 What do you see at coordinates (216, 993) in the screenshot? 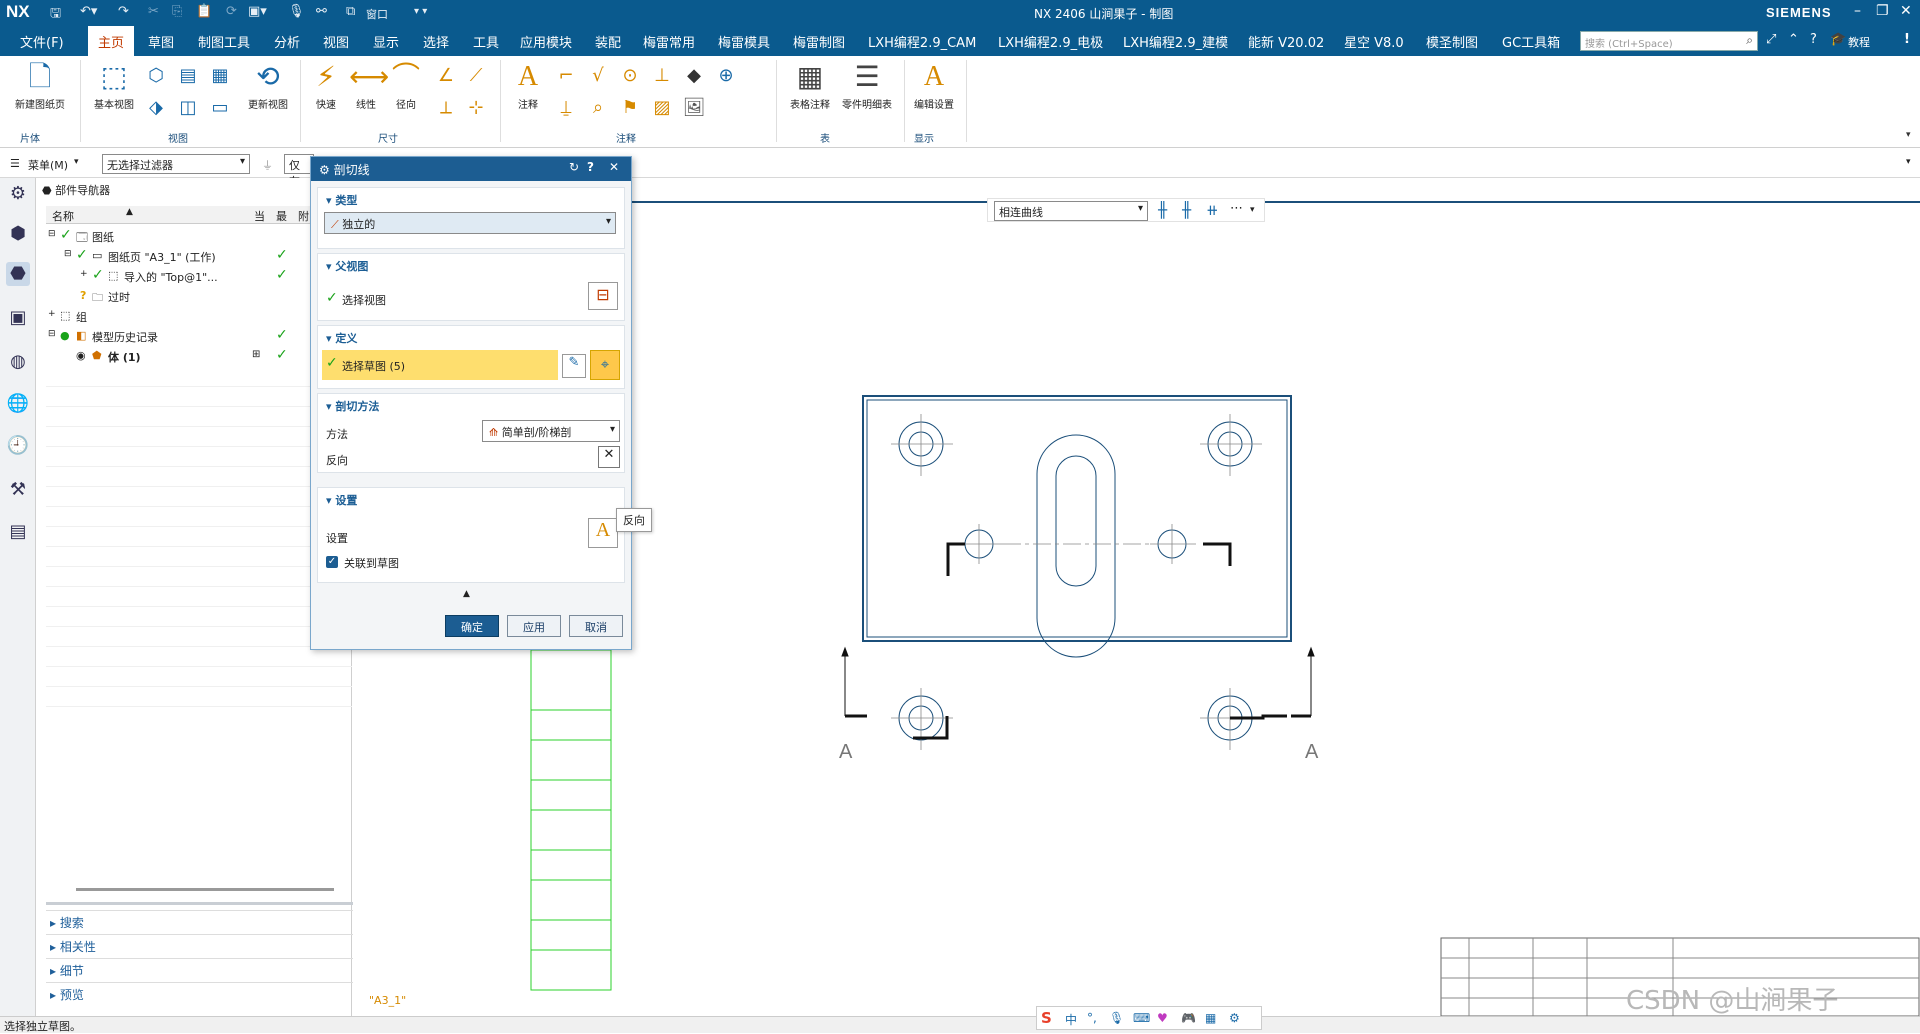
I see `panel-preview: ▸ 预览` at bounding box center [216, 993].